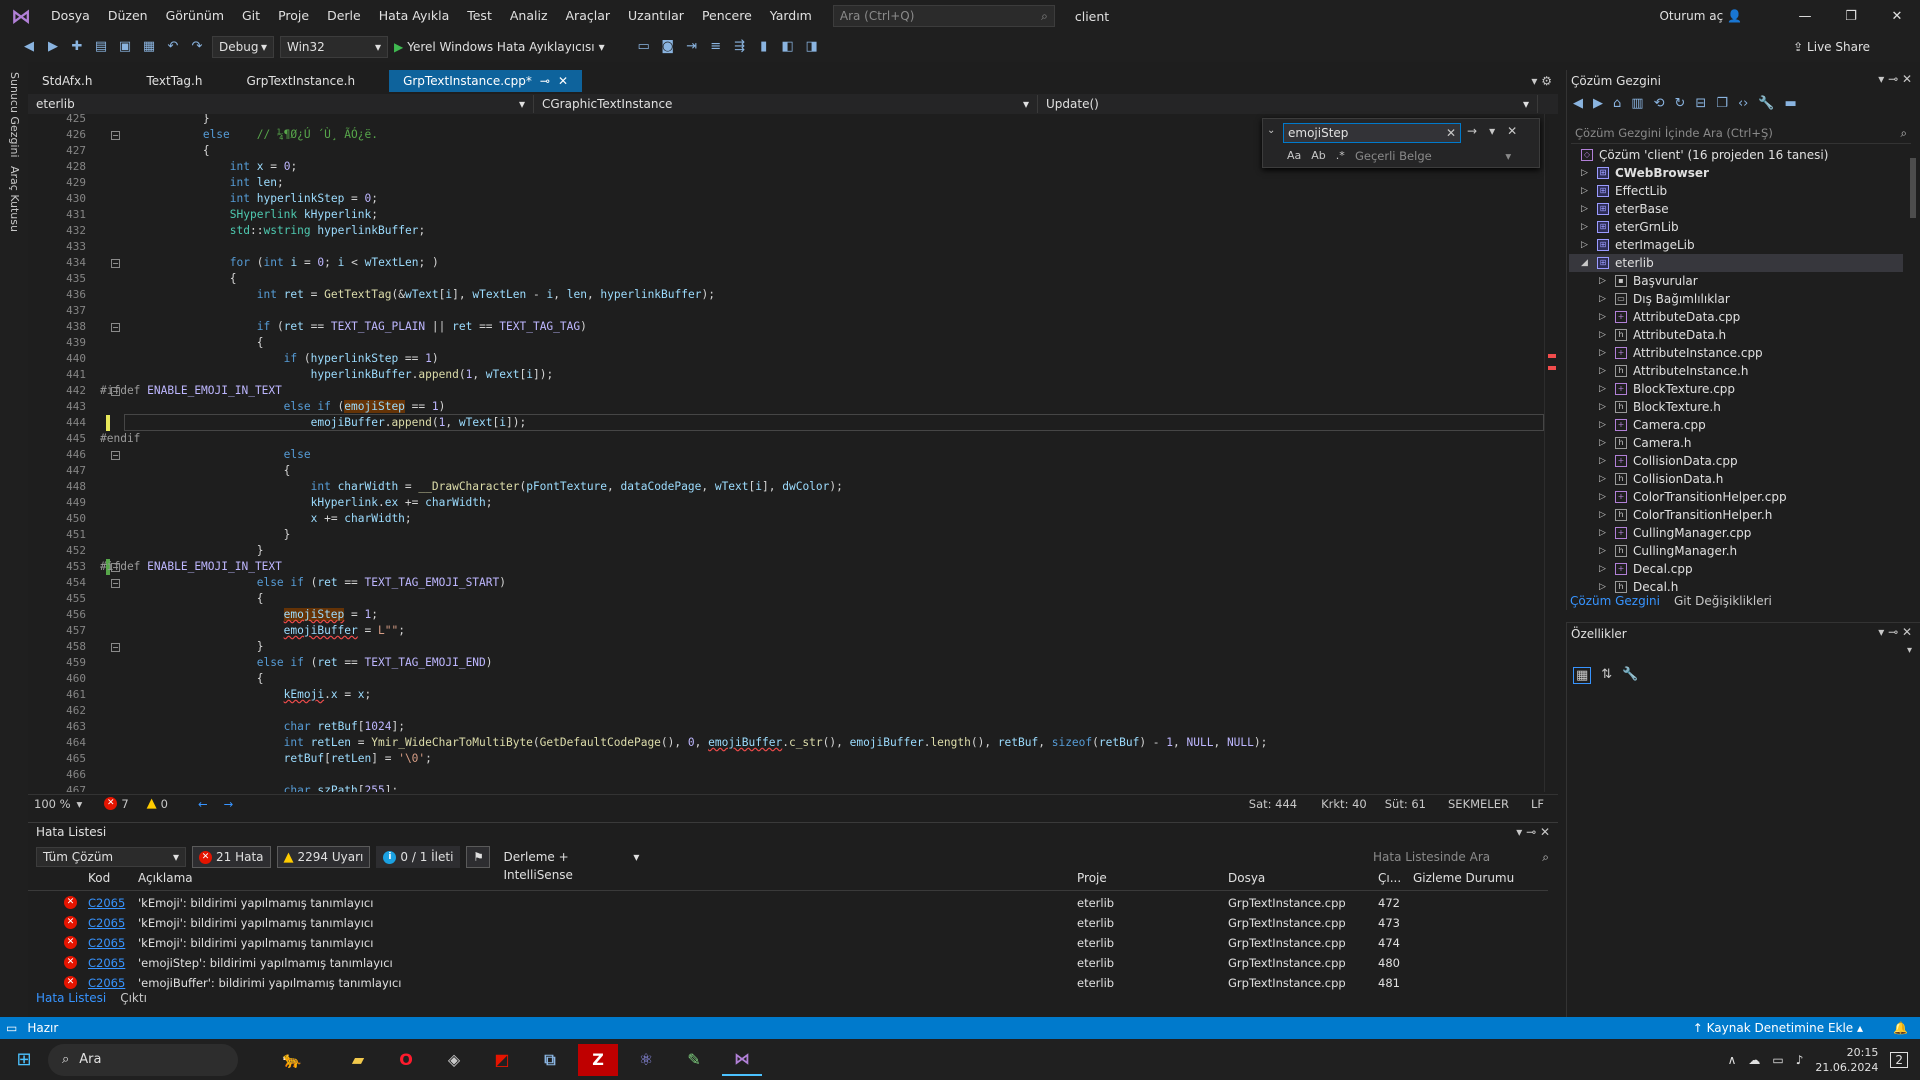  I want to click on taskbar-clock: 20:15 21.06.2024, so click(1846, 1060).